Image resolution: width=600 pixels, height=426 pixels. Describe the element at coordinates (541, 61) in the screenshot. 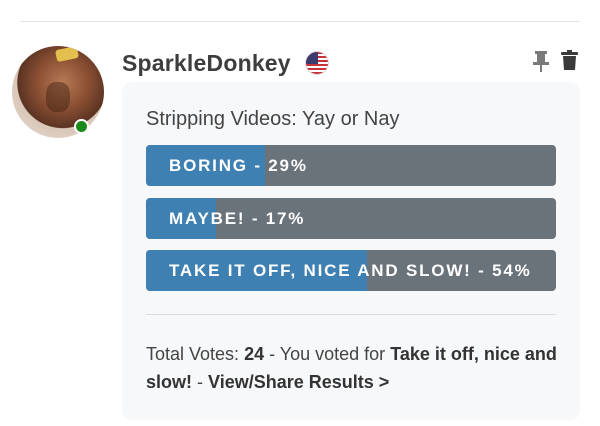

I see `pin-icon` at that location.